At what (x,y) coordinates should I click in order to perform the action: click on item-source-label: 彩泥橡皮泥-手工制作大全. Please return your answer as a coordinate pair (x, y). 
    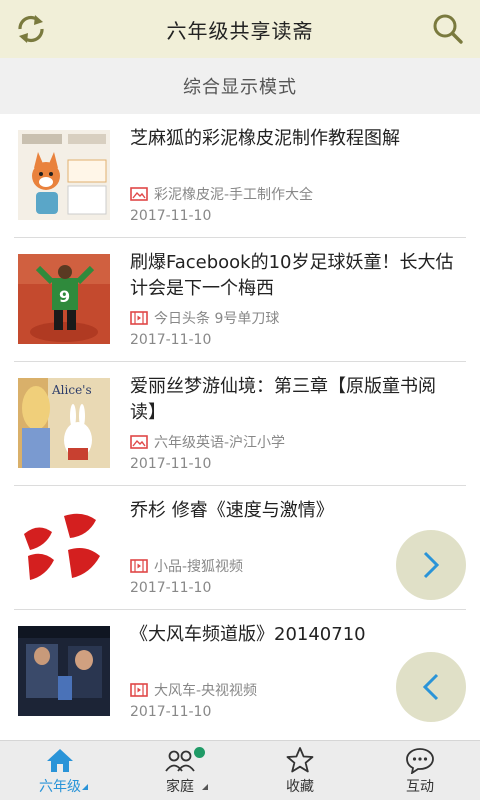
    Looking at the image, I should click on (234, 195).